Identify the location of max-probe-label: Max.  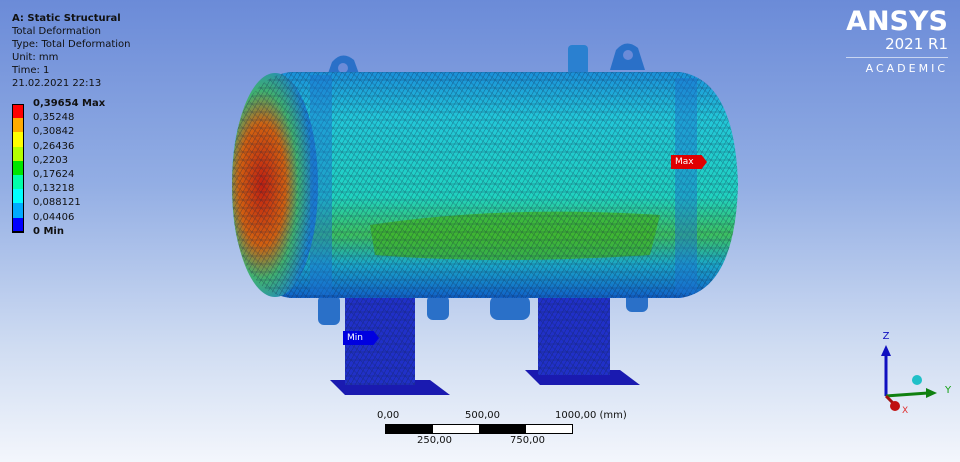
(689, 162).